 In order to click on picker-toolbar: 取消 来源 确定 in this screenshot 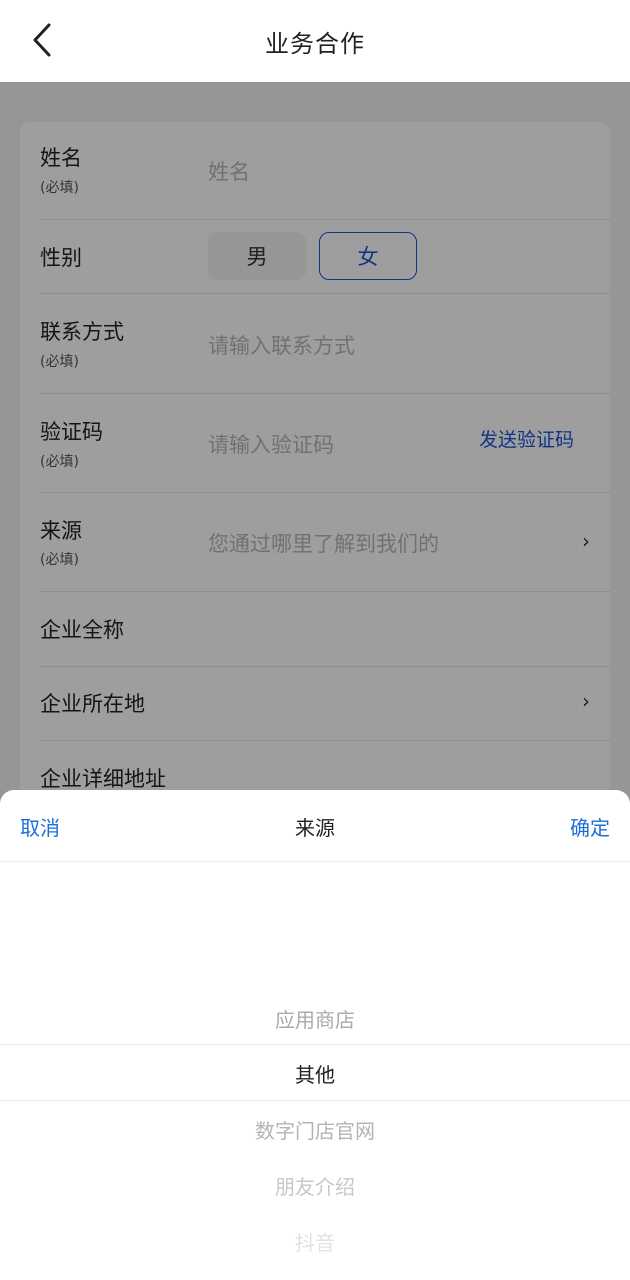, I will do `click(315, 826)`.